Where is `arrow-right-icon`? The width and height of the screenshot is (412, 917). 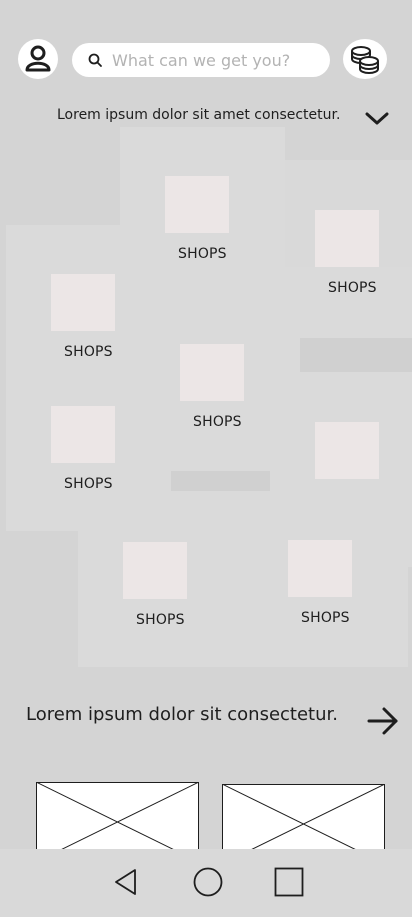
arrow-right-icon is located at coordinates (382, 721).